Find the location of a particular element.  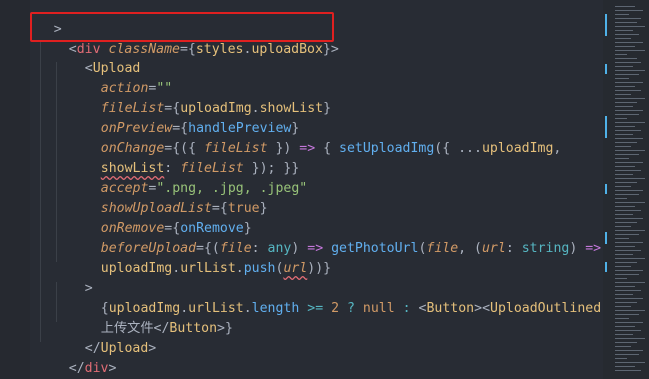

code-line-7: showList: fileList }); }} is located at coordinates (184, 157).